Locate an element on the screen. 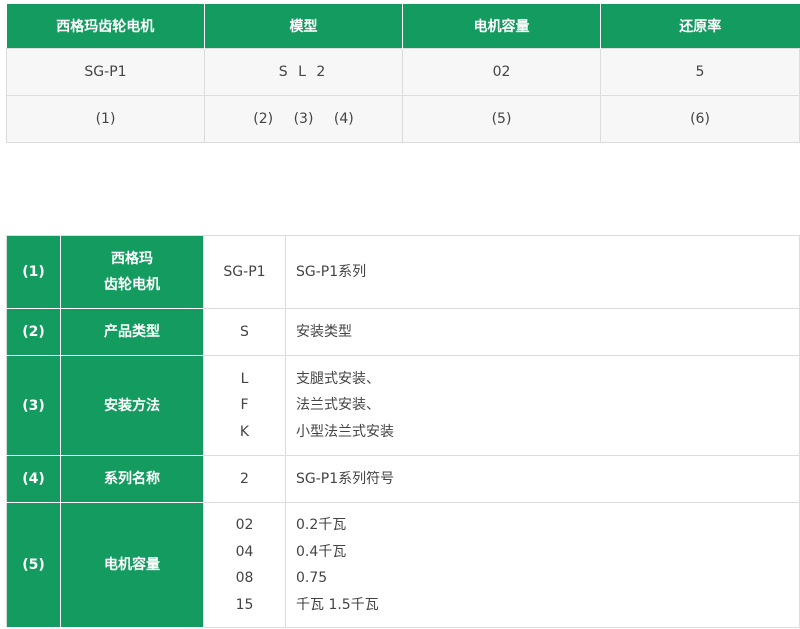  detail-row-name: 电机容量 is located at coordinates (132, 565).